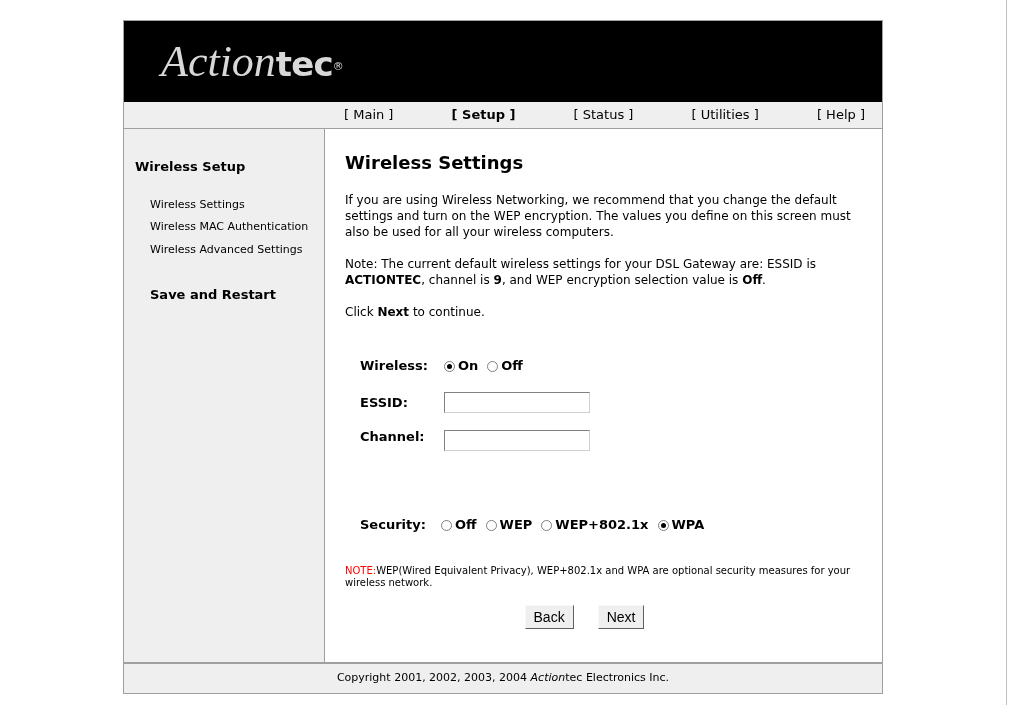 This screenshot has height=705, width=1022. I want to click on nav-link: [ Main ], so click(369, 115).